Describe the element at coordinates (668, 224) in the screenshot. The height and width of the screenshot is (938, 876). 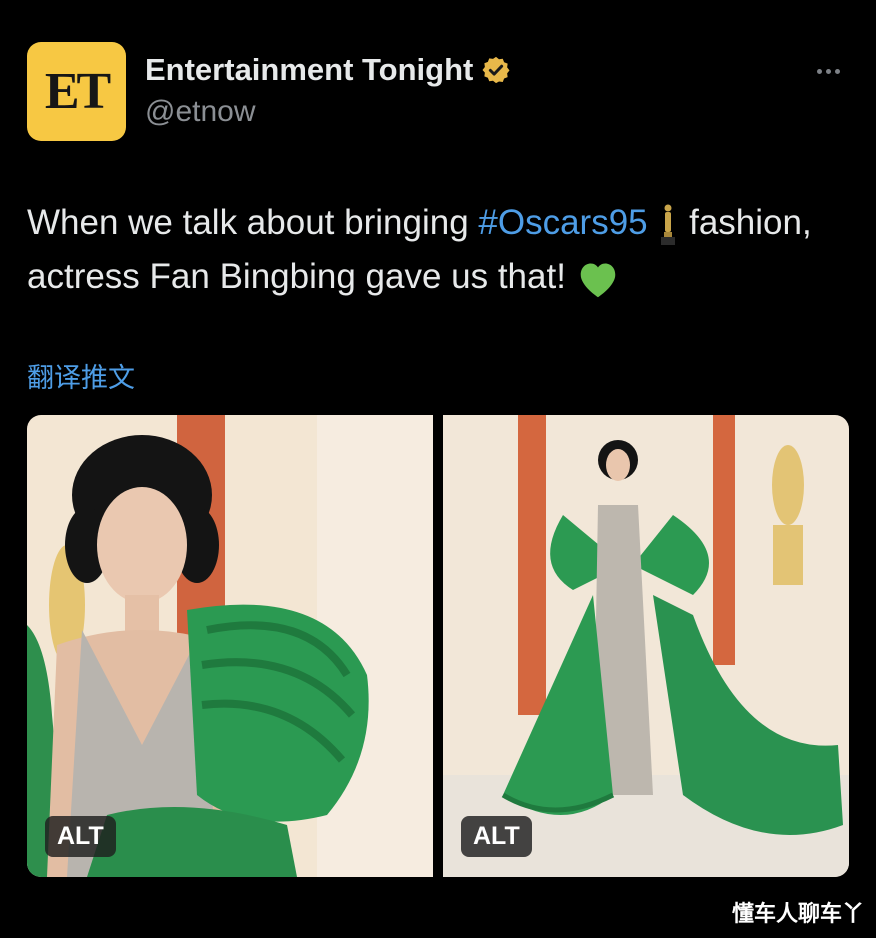
I see `oscar-statuette-icon` at that location.